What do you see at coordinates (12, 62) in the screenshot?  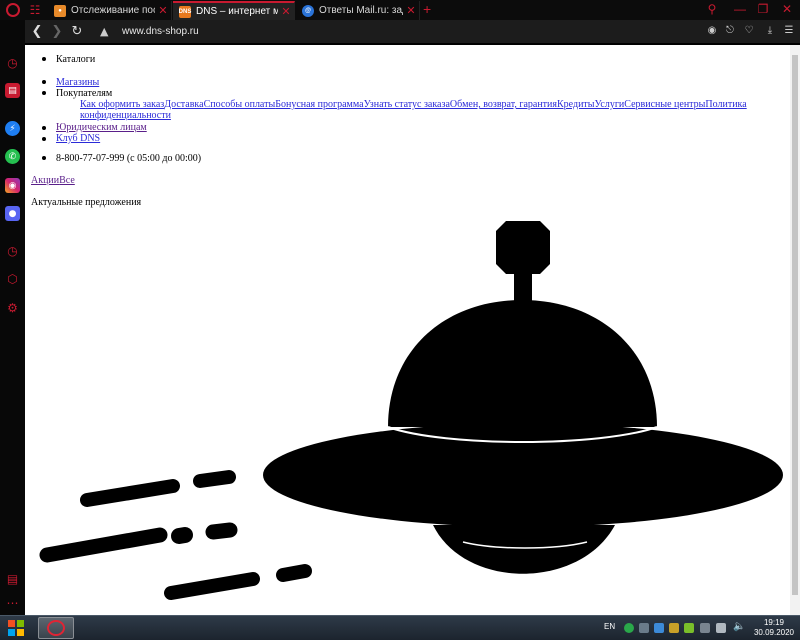 I see `speed-dial-icon: ◷` at bounding box center [12, 62].